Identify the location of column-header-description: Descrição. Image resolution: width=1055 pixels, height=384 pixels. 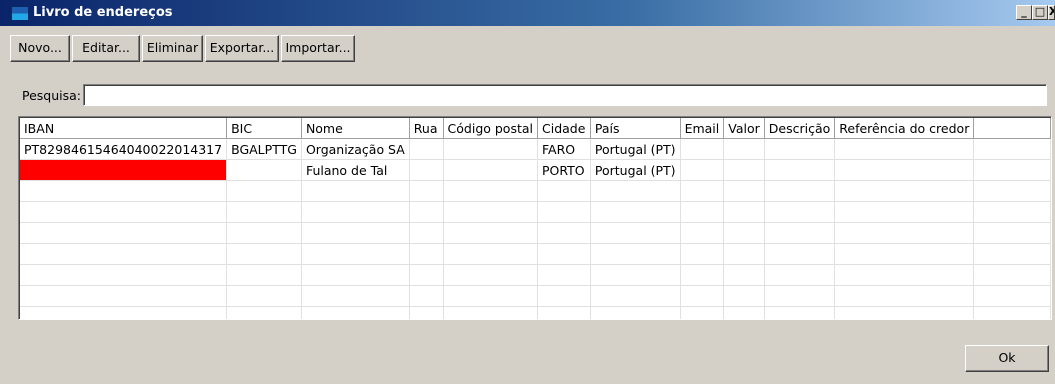
(800, 128).